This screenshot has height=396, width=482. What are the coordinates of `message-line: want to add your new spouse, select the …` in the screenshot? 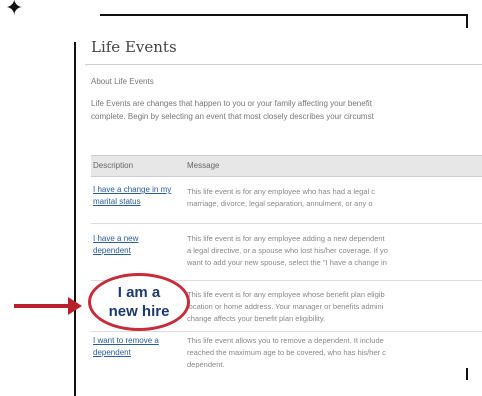 It's located at (287, 262).